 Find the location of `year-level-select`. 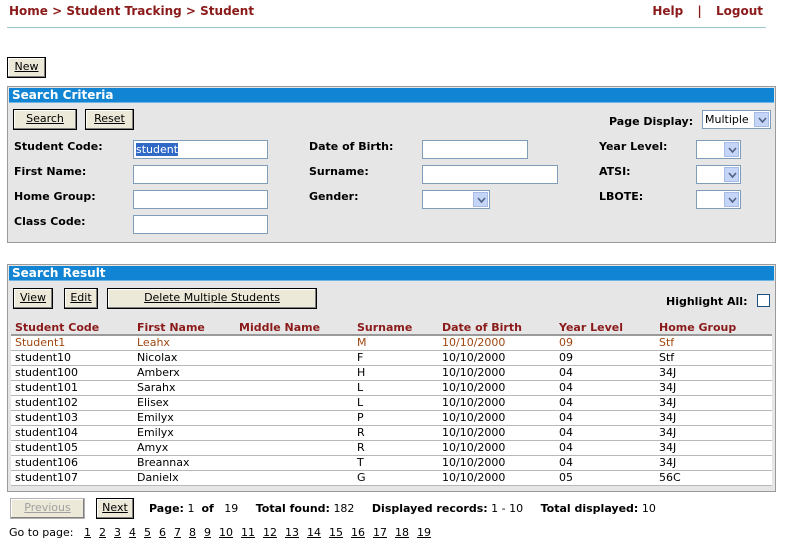

year-level-select is located at coordinates (718, 149).